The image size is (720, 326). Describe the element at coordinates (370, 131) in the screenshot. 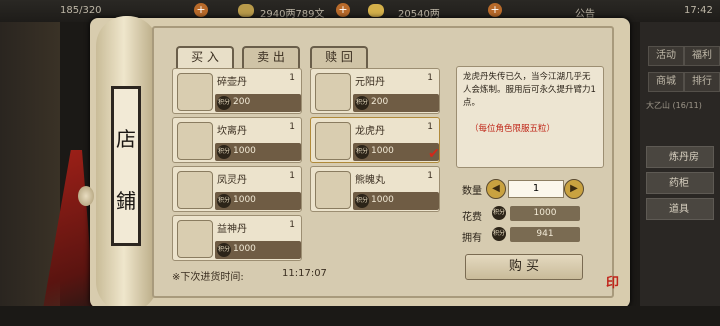

I see `item-name: 龙虎丹` at that location.